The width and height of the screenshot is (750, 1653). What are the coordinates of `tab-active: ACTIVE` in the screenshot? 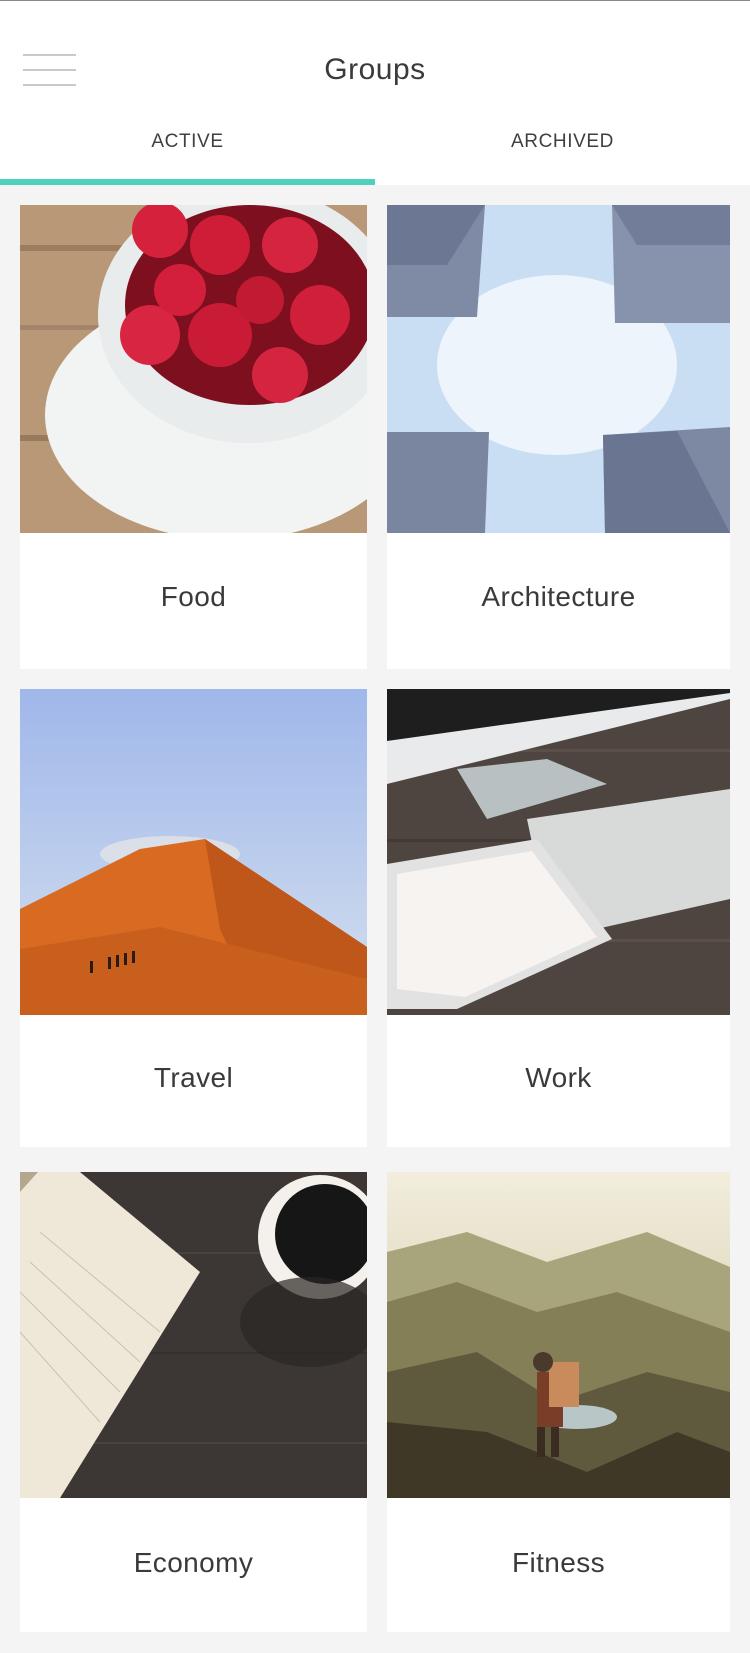 It's located at (187, 152).